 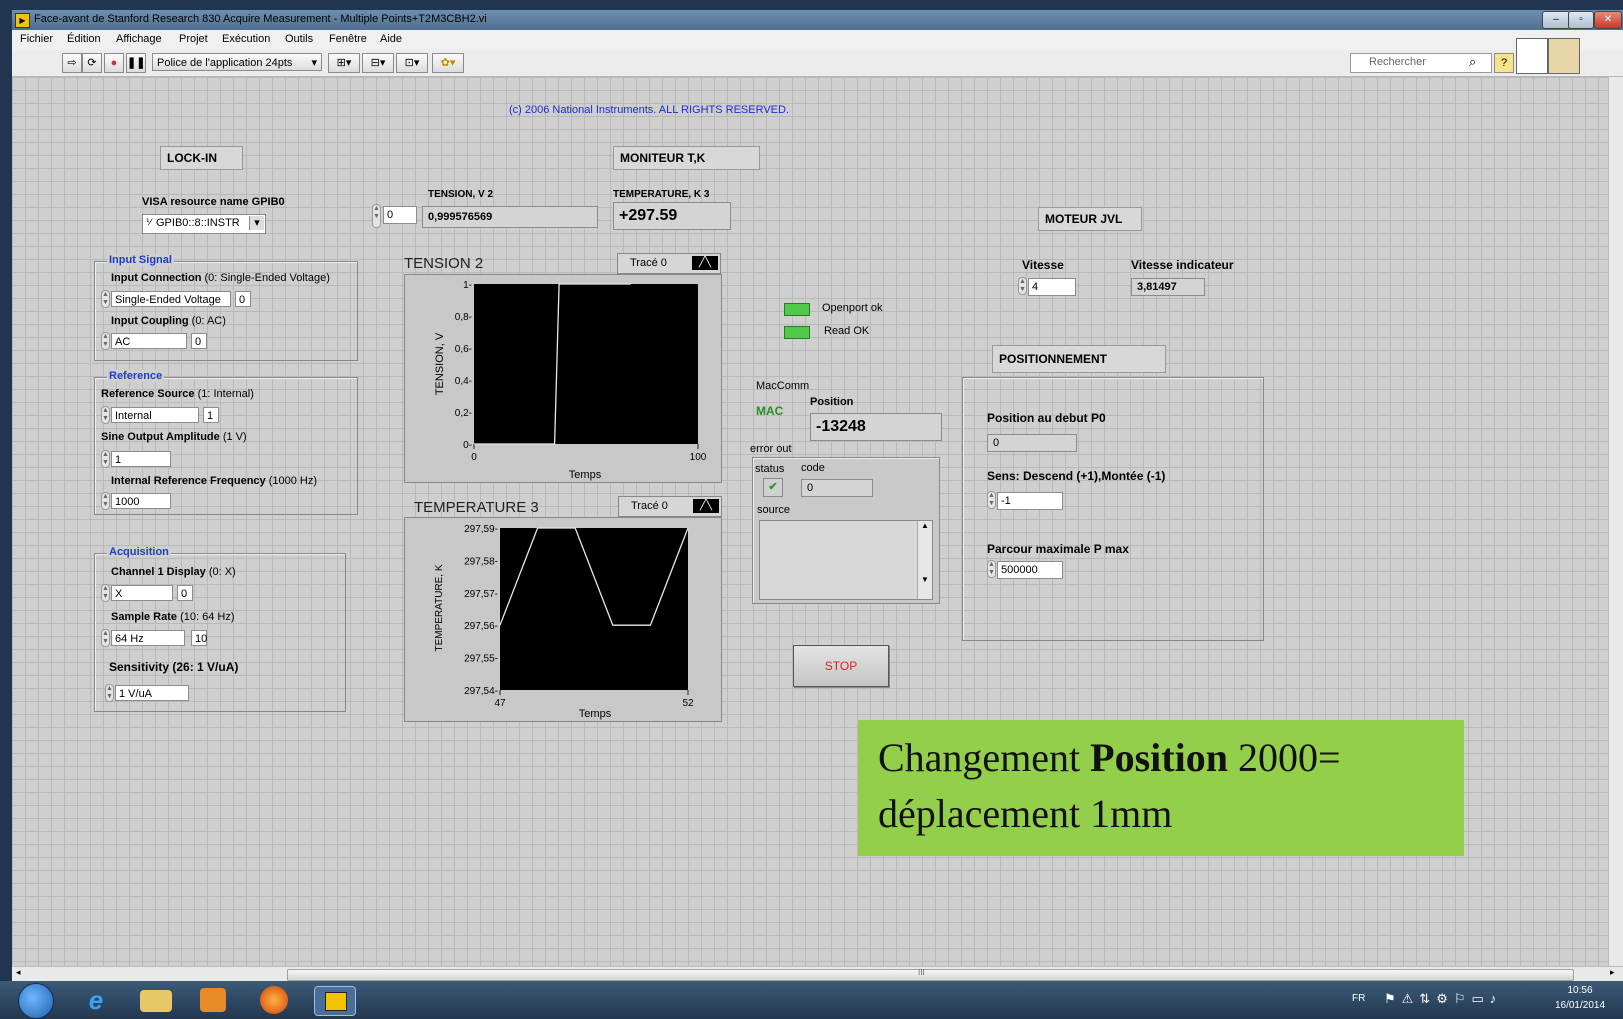 I want to click on graph2-title: TEMPERATURE 3, so click(x=476, y=507).